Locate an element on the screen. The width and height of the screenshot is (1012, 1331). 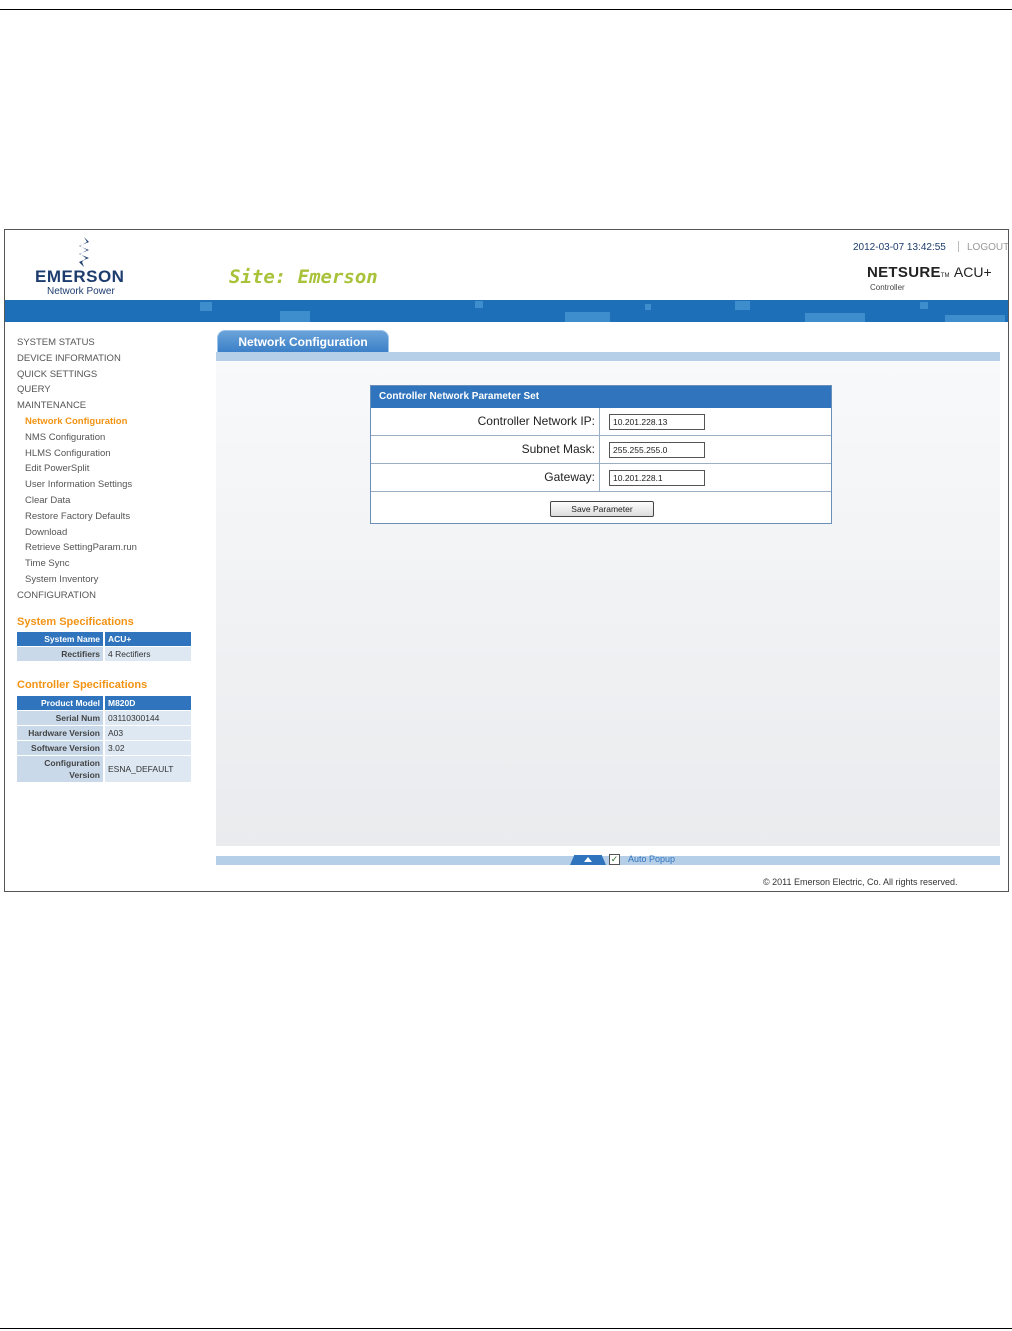
field-row-subnet: Subnet Mask: 255.255.255.0 is located at coordinates (601, 450).